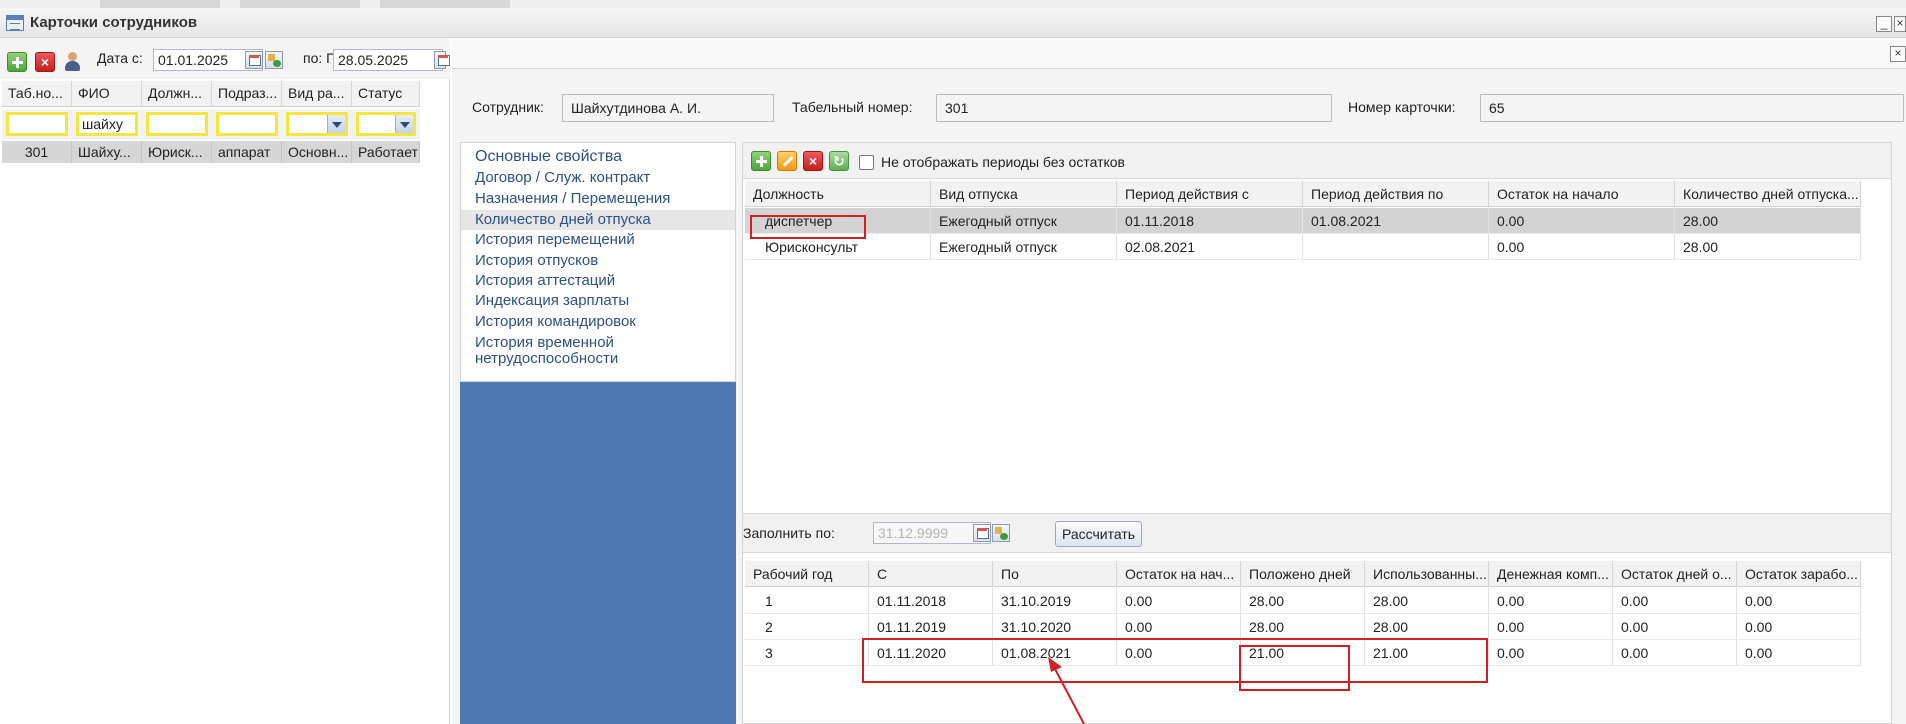 Image resolution: width=1906 pixels, height=724 pixels. What do you see at coordinates (37, 152) in the screenshot?
I see `table-cell: 301` at bounding box center [37, 152].